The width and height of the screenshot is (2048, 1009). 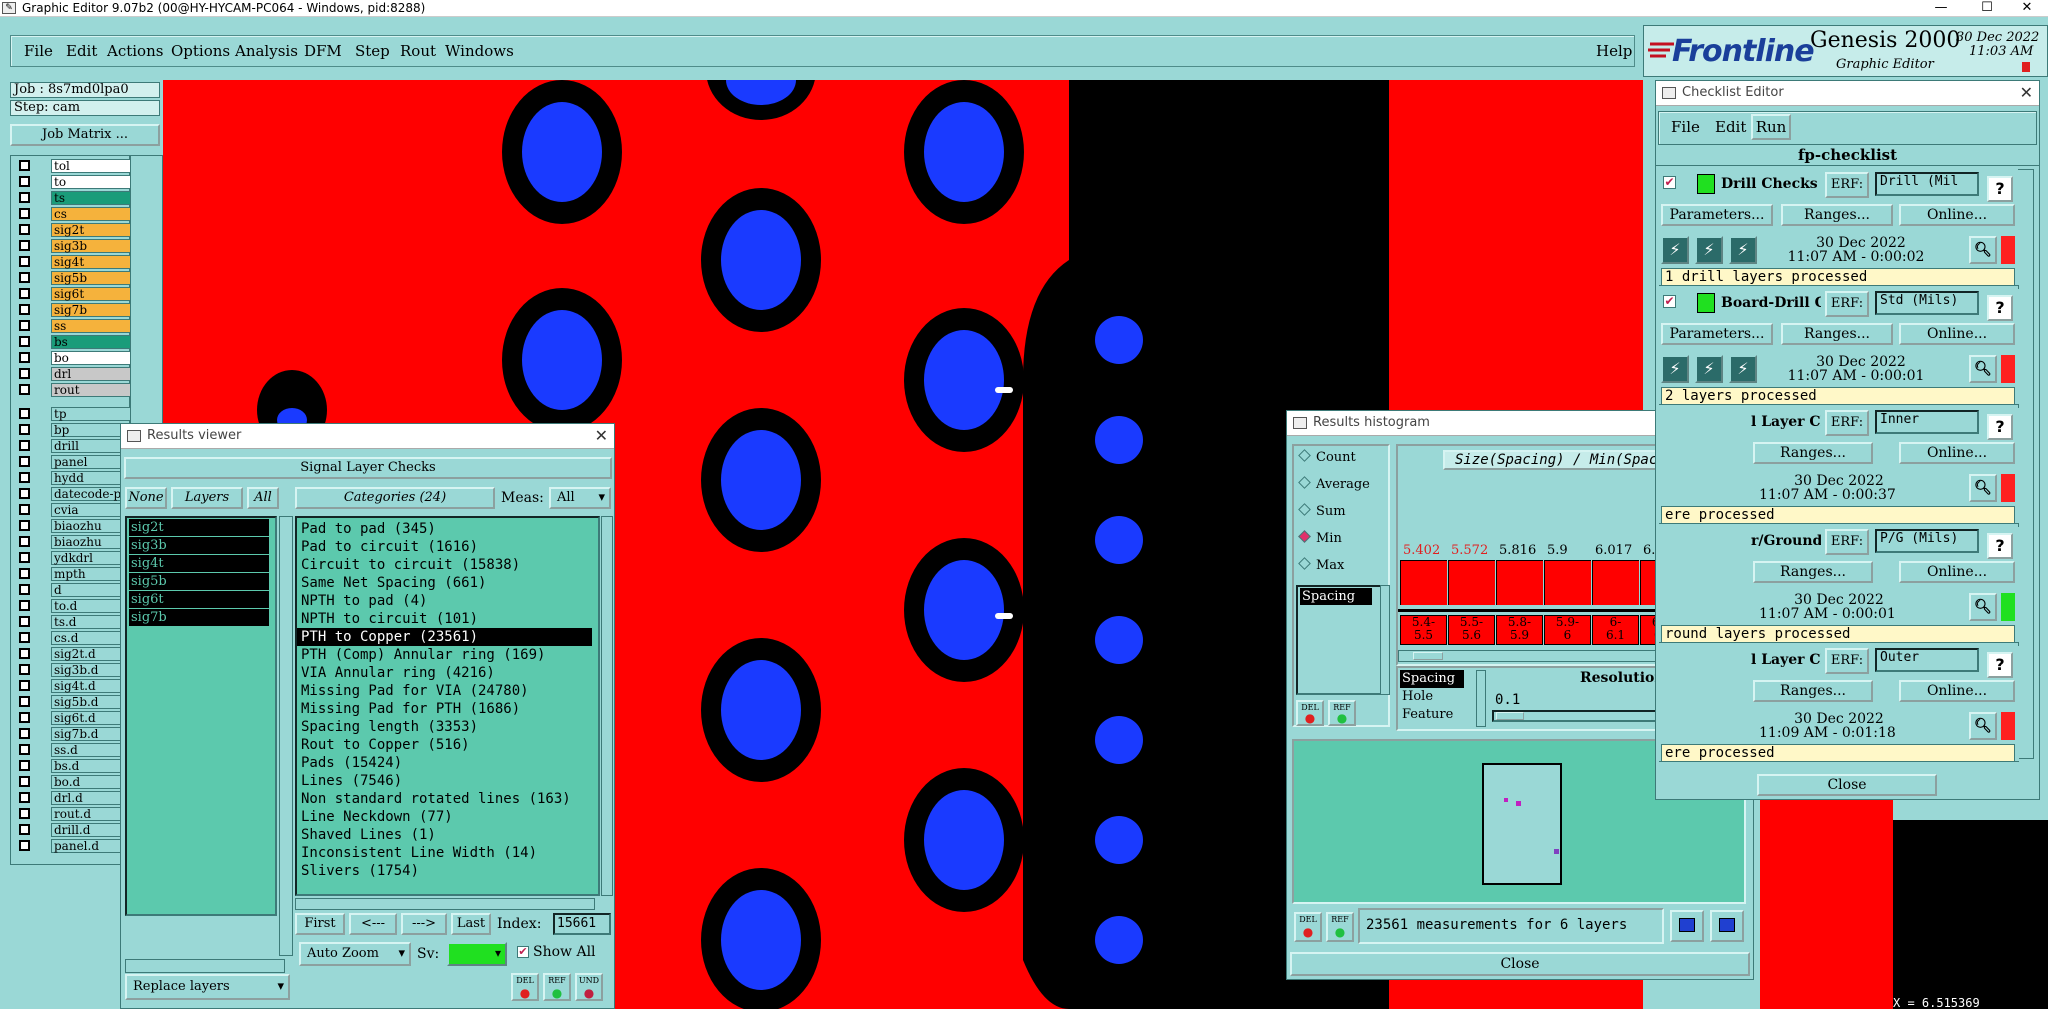 I want to click on category-item: VIA Annular ring (4216), so click(x=447, y=673).